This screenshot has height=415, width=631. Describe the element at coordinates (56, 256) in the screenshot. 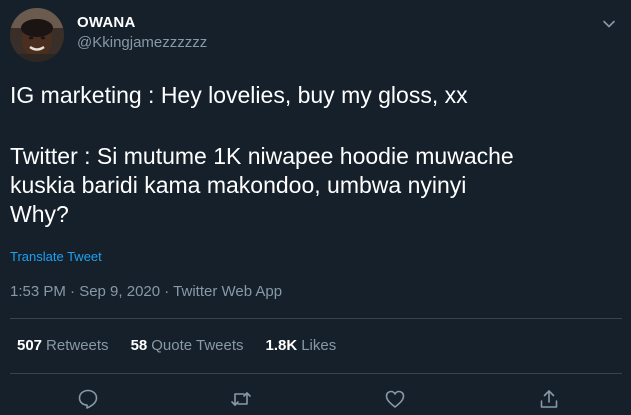

I see `translate-tweet-link: Translate Tweet` at that location.